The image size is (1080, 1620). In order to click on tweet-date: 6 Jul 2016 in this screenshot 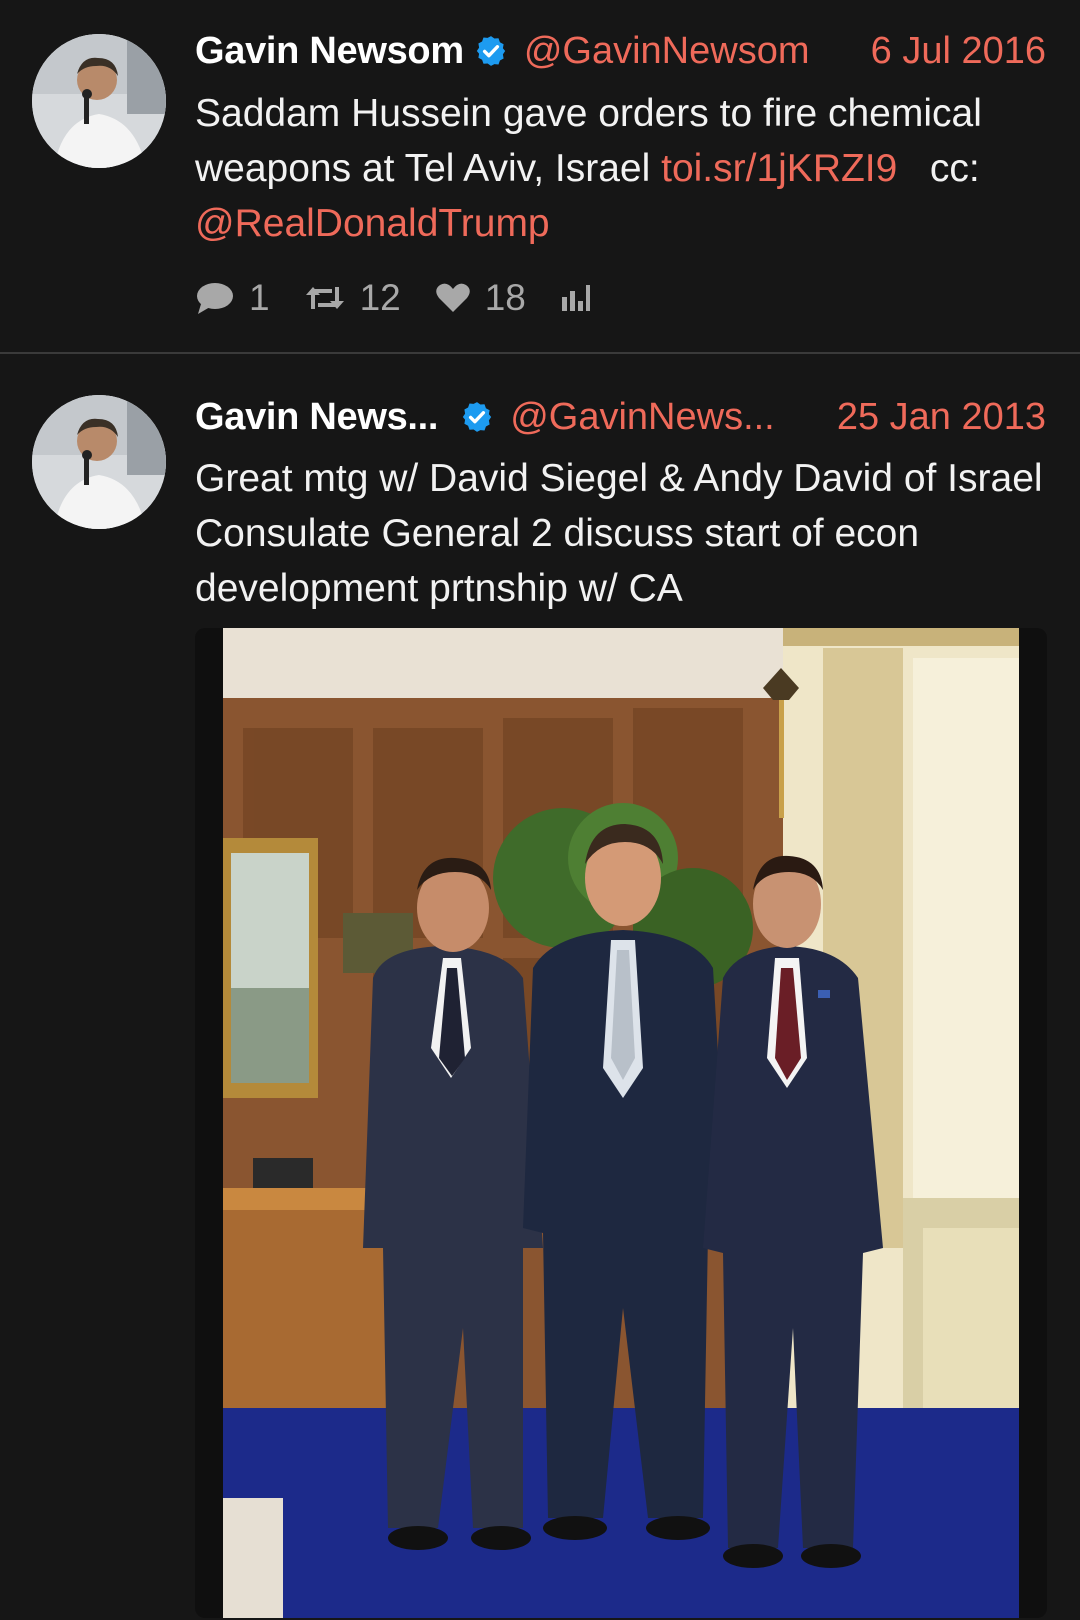, I will do `click(958, 51)`.